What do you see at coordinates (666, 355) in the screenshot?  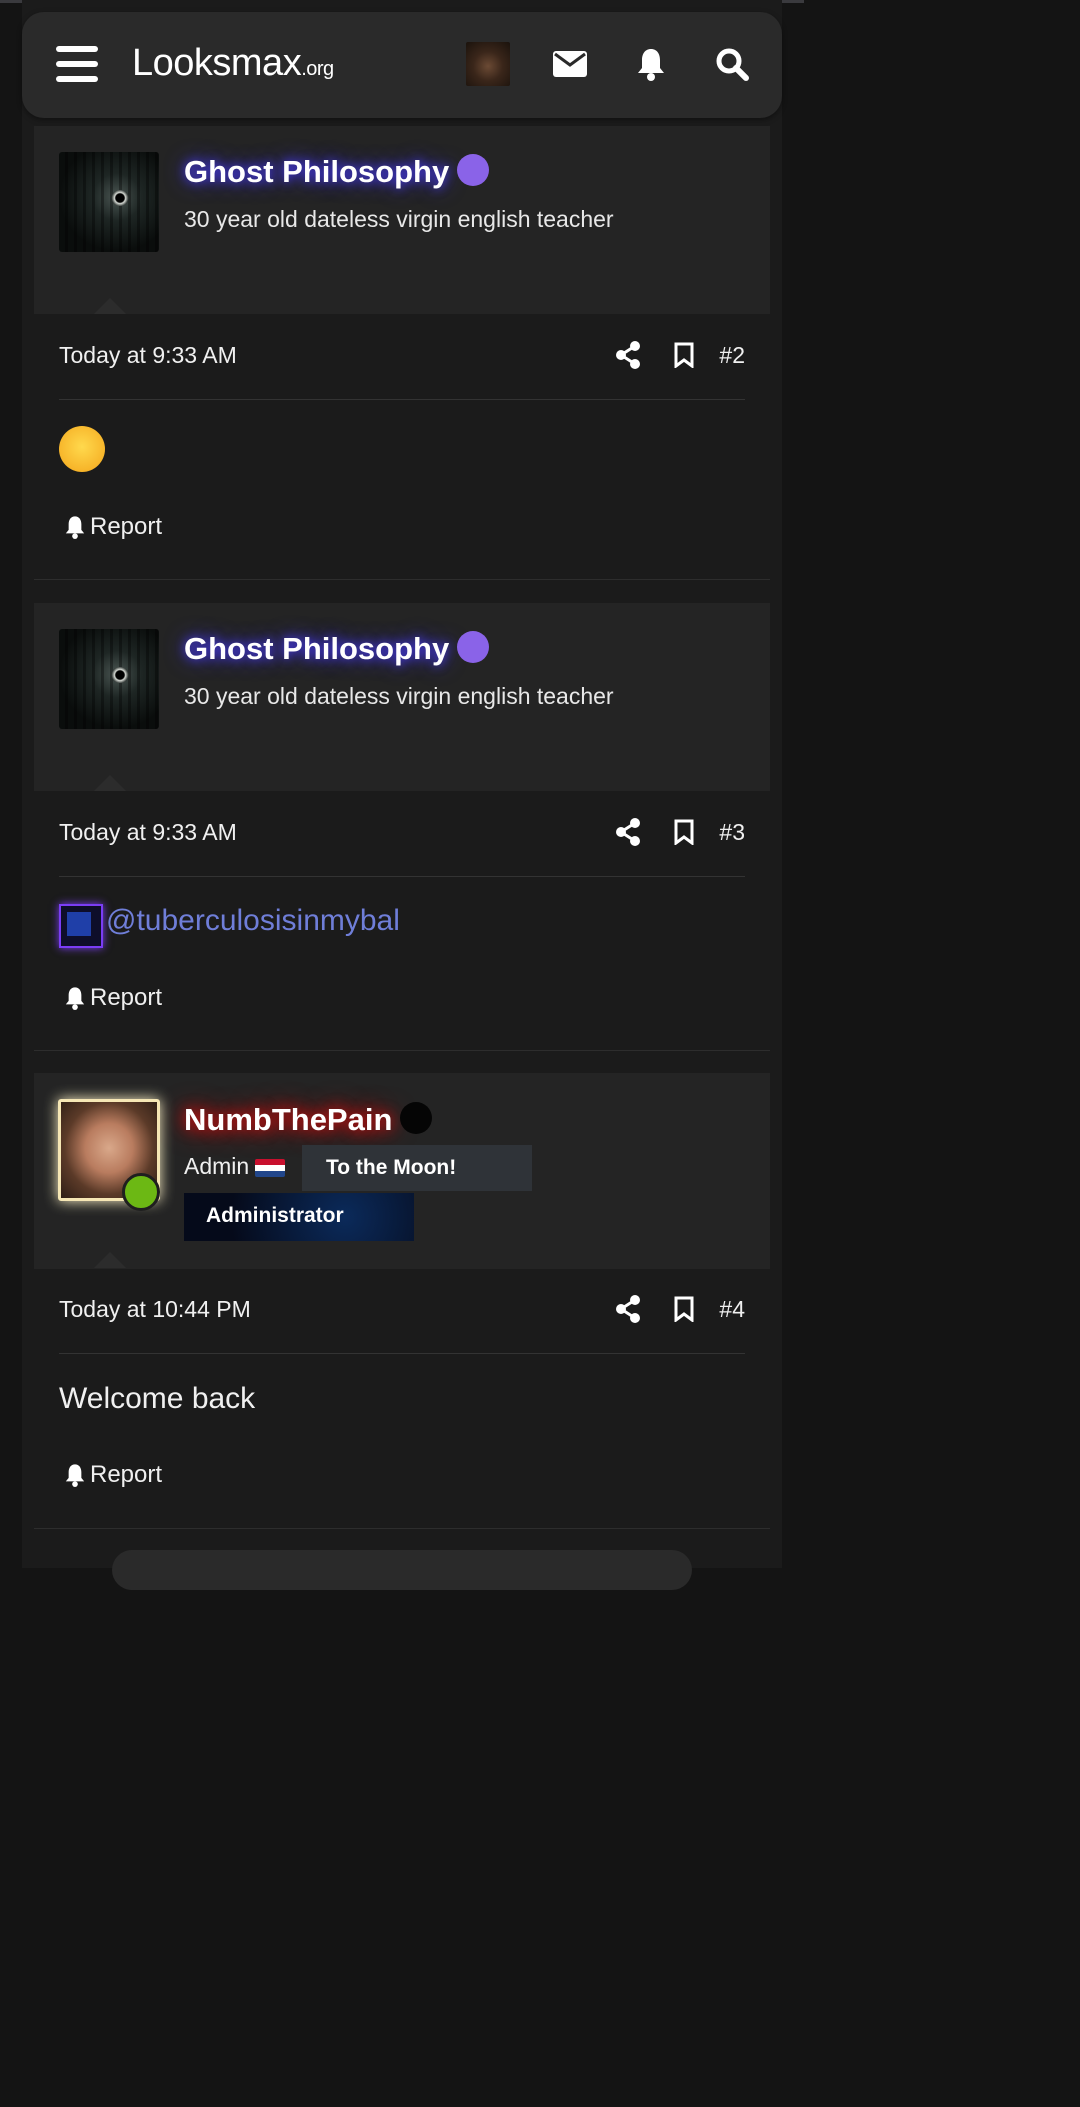 I see `post-actions: #2` at bounding box center [666, 355].